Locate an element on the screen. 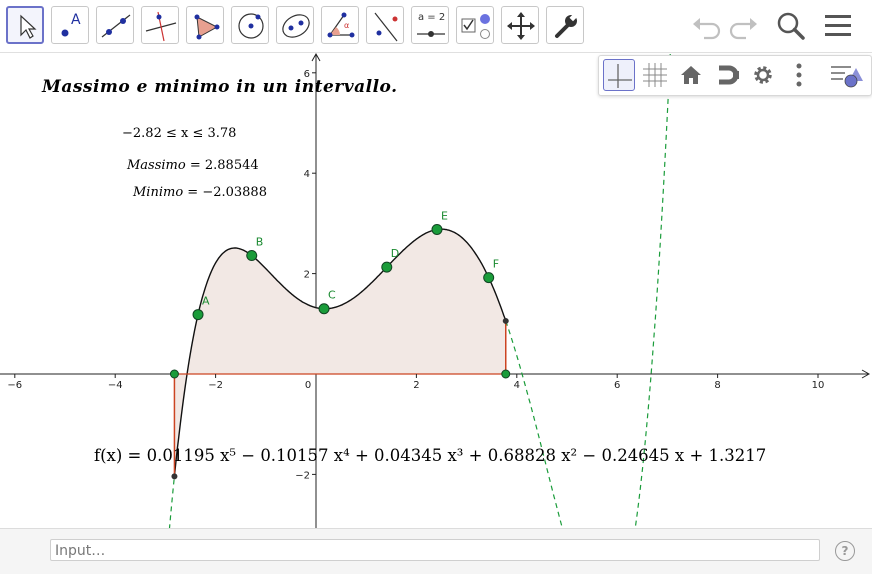 The image size is (872, 574). point-label: B is located at coordinates (260, 242).